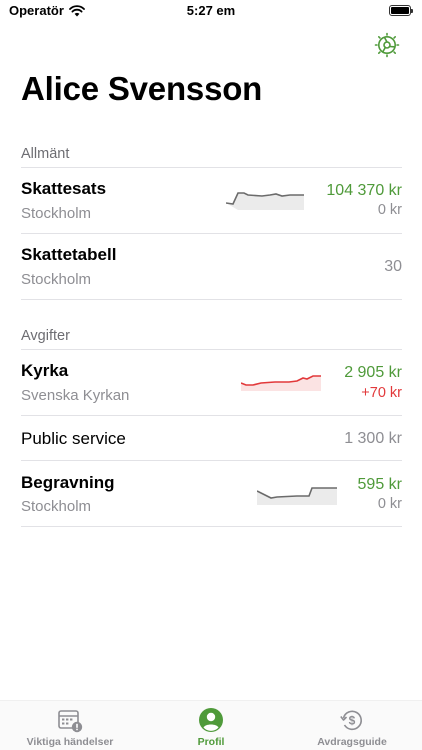  What do you see at coordinates (64, 188) in the screenshot?
I see `row-title: Skattesats` at bounding box center [64, 188].